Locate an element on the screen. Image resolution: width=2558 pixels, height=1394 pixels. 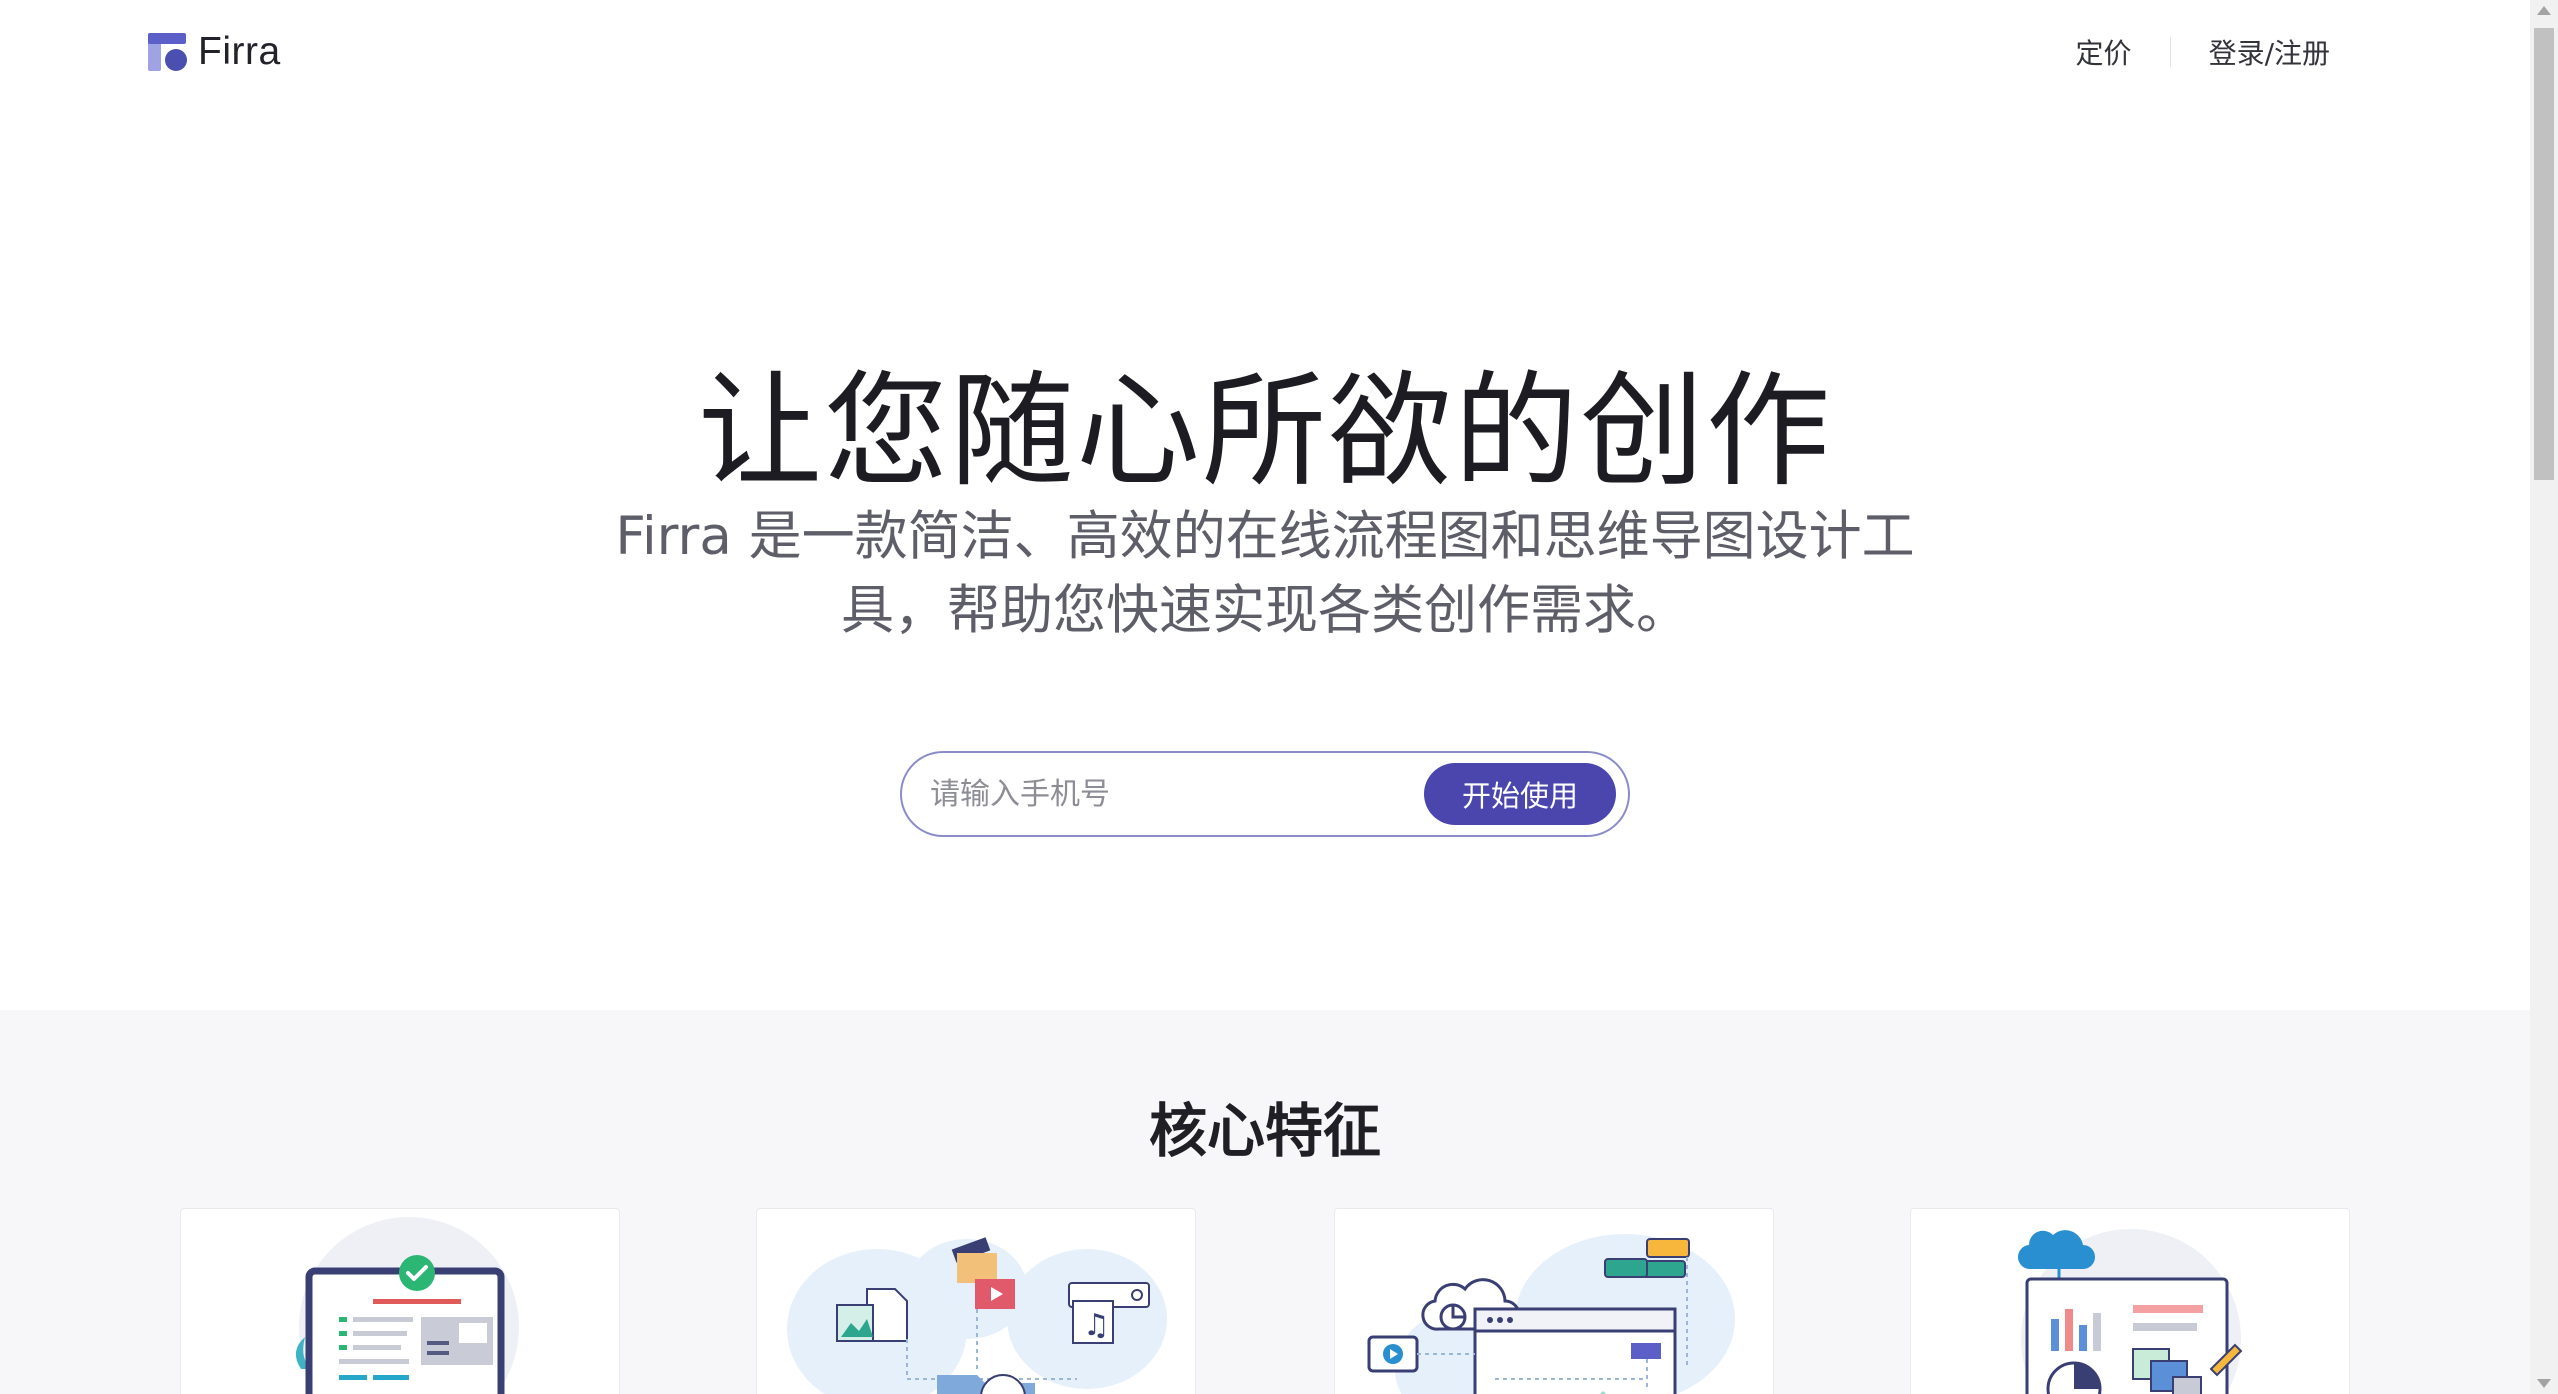
logo-text: Firra is located at coordinates (239, 51).